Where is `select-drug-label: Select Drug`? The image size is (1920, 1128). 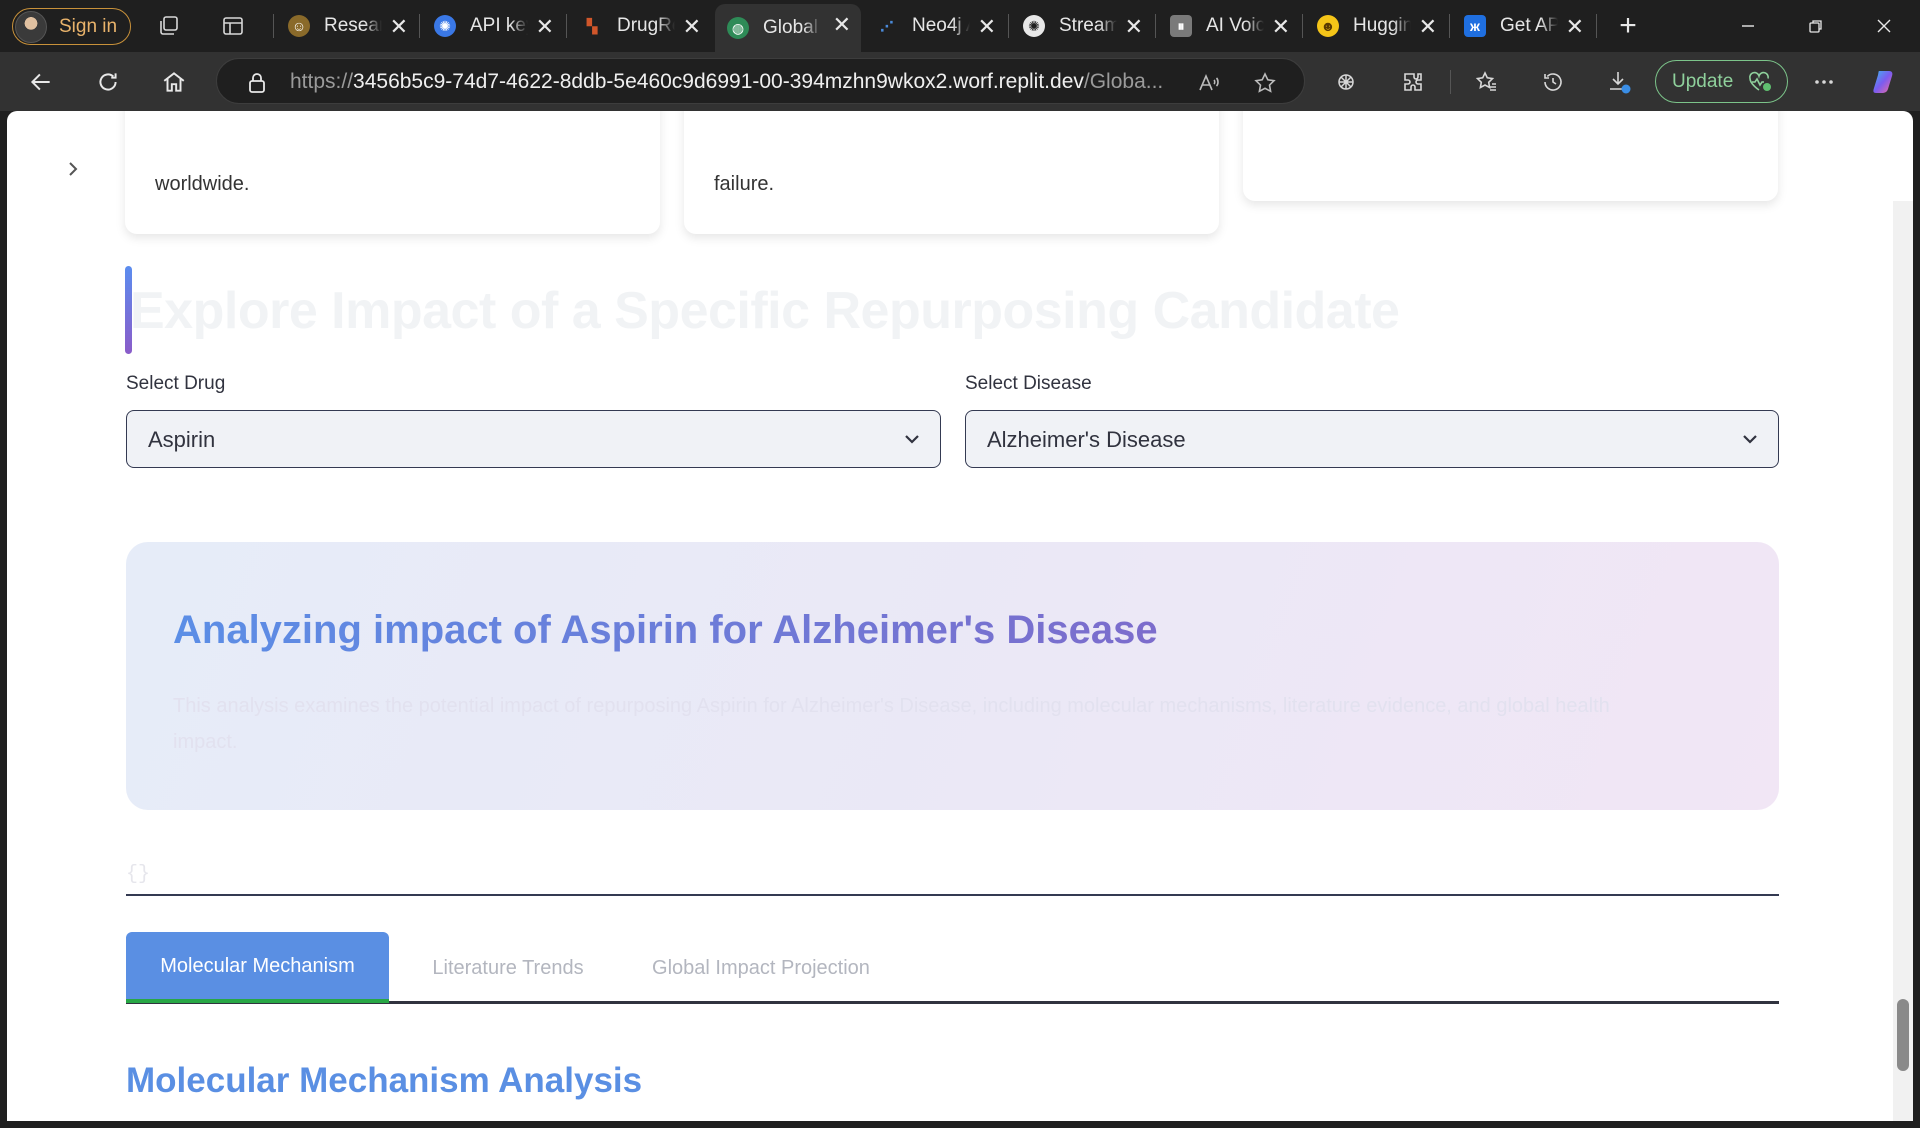
select-drug-label: Select Drug is located at coordinates (176, 383).